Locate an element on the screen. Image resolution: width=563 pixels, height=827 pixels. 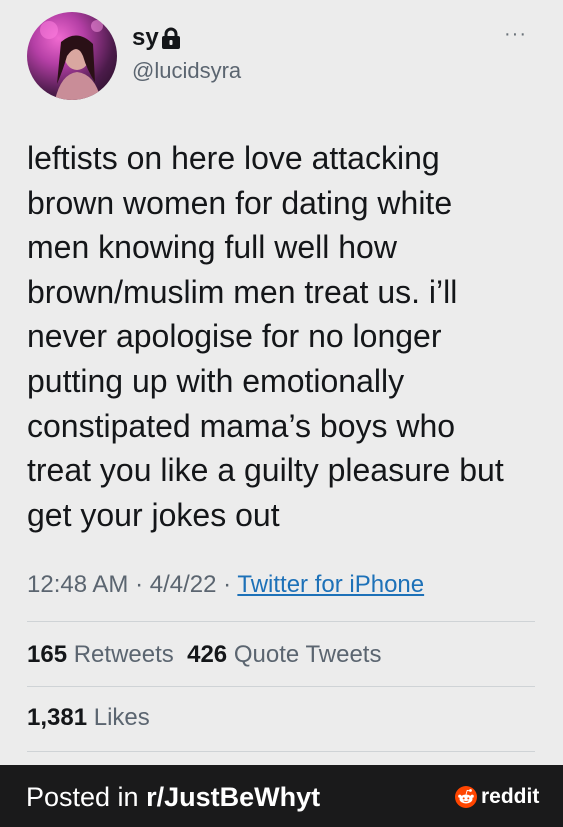
tweet-meta: 12:48 AM · 4/4/22 · Twitter for iPhone is located at coordinates (225, 585).